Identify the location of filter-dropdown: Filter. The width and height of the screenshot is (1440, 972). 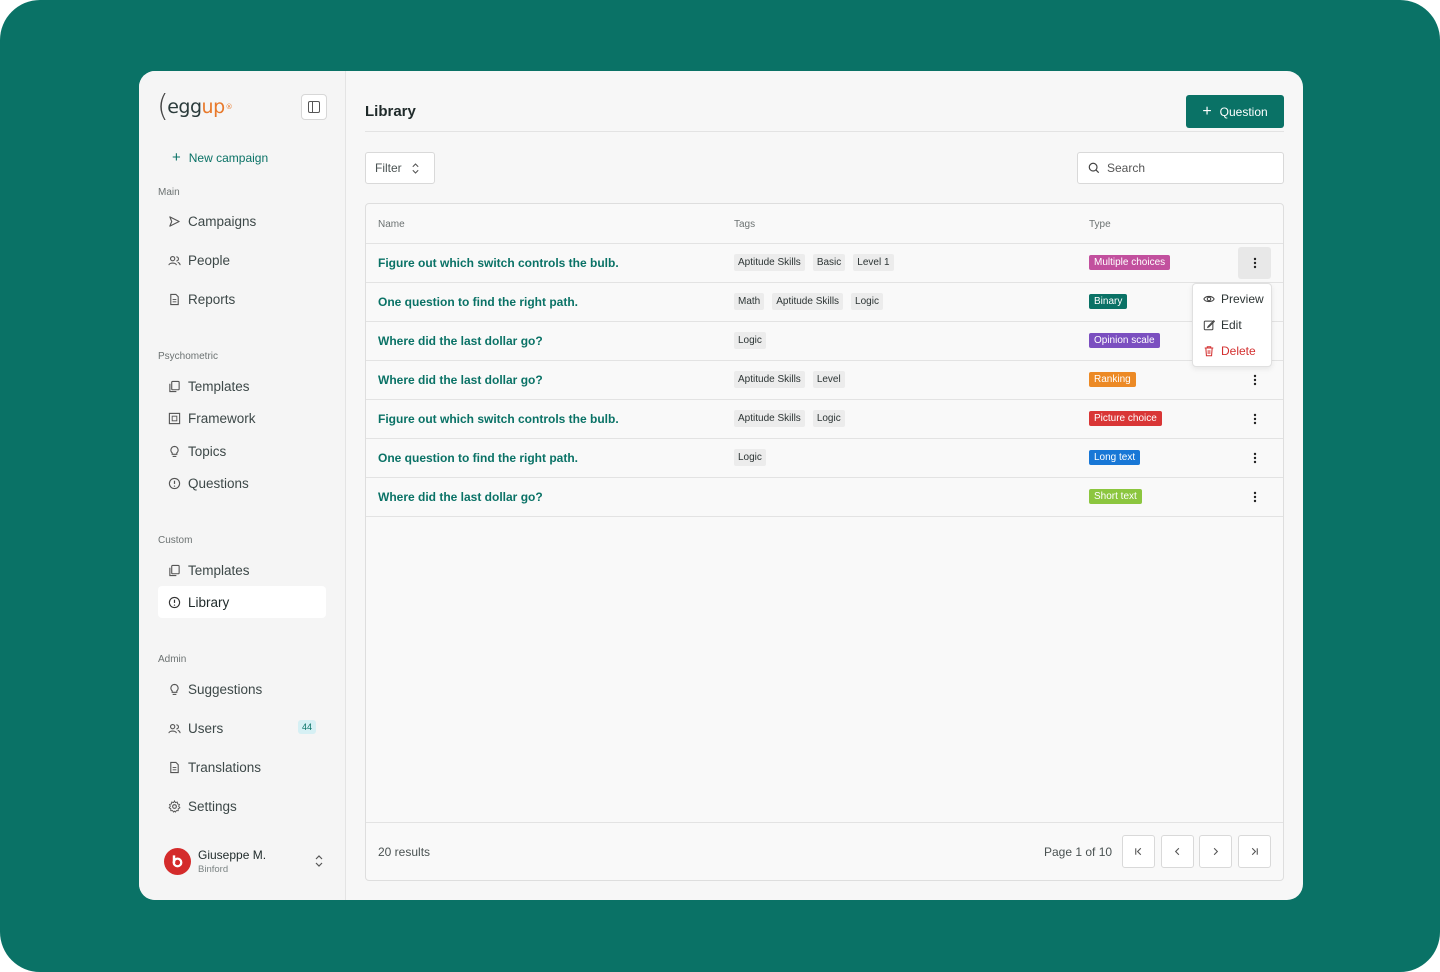
(400, 168).